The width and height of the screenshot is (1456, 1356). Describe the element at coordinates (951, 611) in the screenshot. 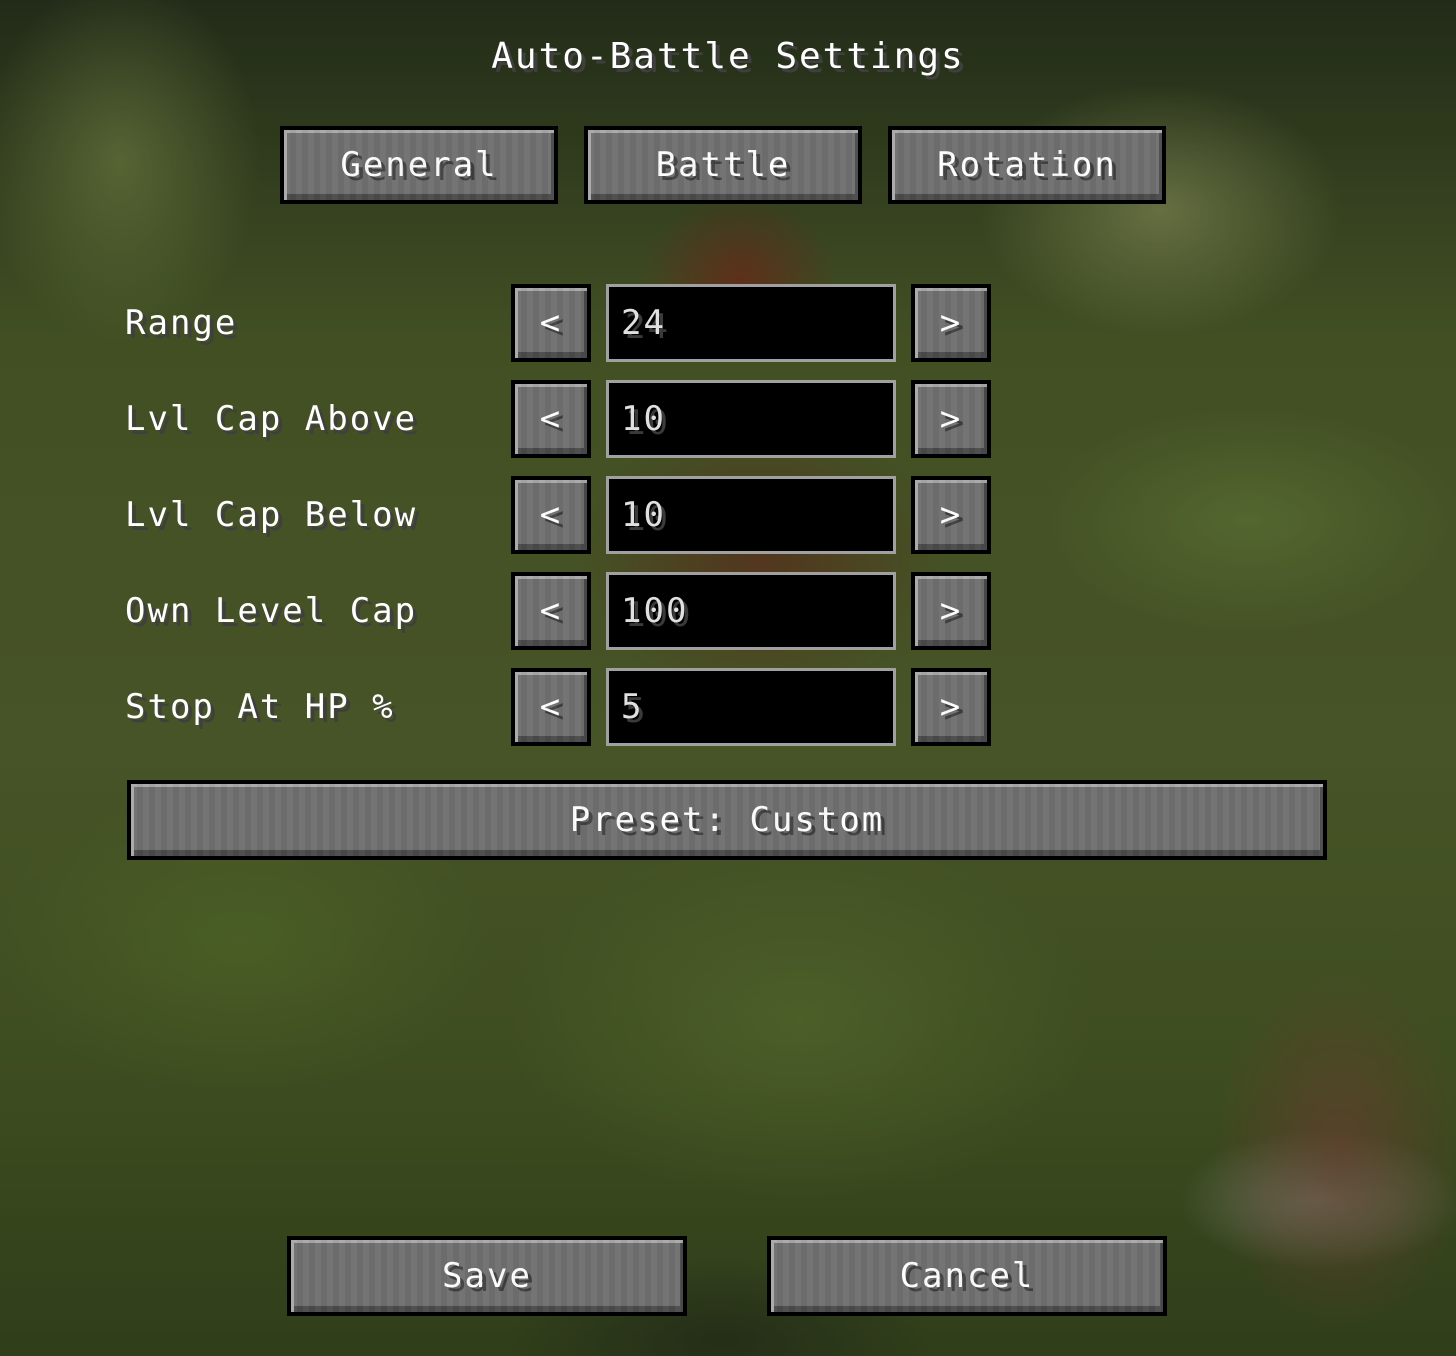

I see `own-level-cap-increase-button: >` at that location.